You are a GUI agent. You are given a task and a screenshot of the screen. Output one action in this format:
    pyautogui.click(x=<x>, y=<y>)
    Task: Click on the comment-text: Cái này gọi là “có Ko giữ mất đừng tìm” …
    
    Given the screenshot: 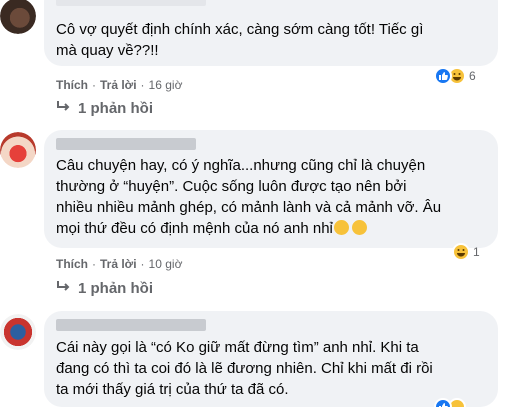 What is the action you would take?
    pyautogui.click(x=244, y=368)
    